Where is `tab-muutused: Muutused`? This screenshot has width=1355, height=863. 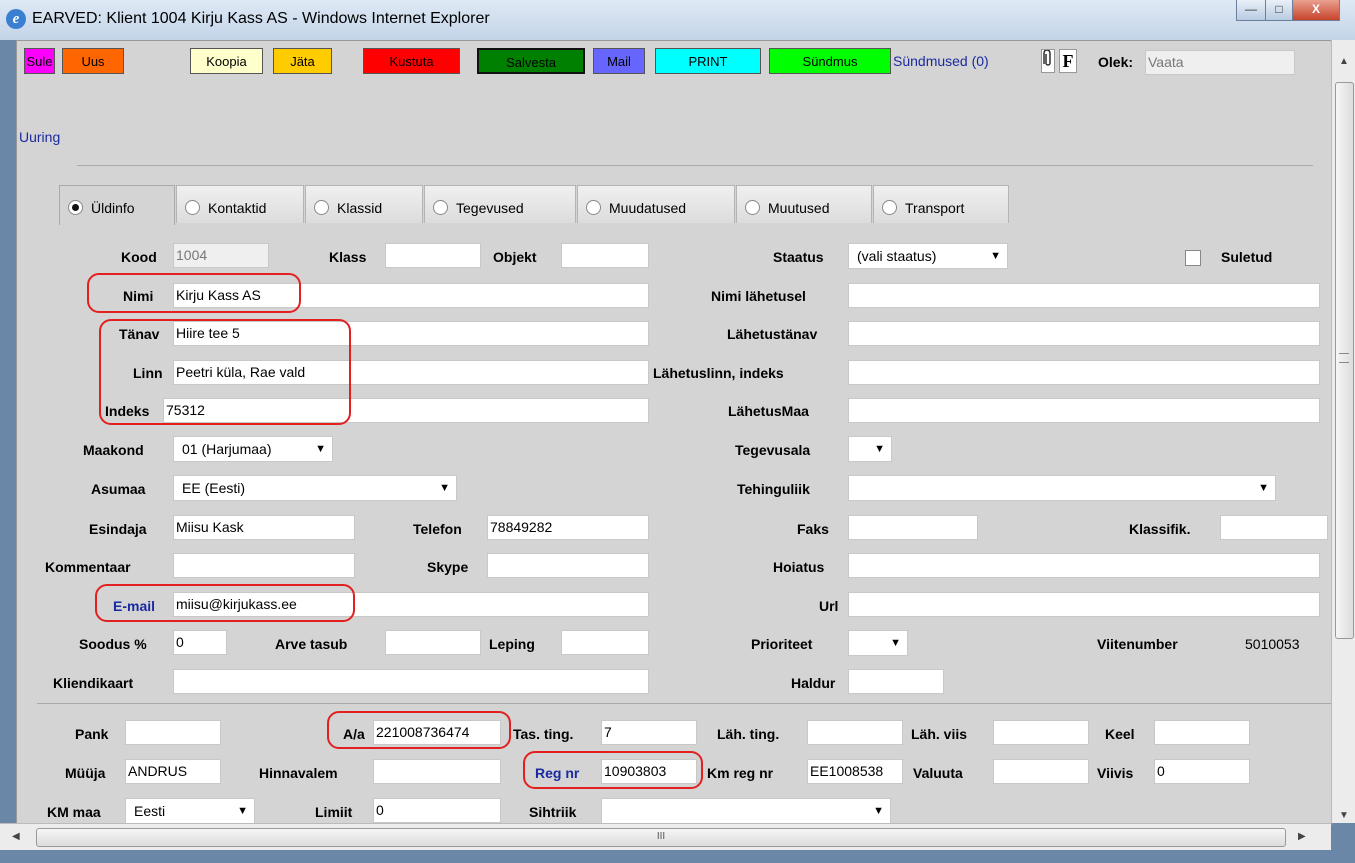
tab-muutused: Muutused is located at coordinates (804, 204).